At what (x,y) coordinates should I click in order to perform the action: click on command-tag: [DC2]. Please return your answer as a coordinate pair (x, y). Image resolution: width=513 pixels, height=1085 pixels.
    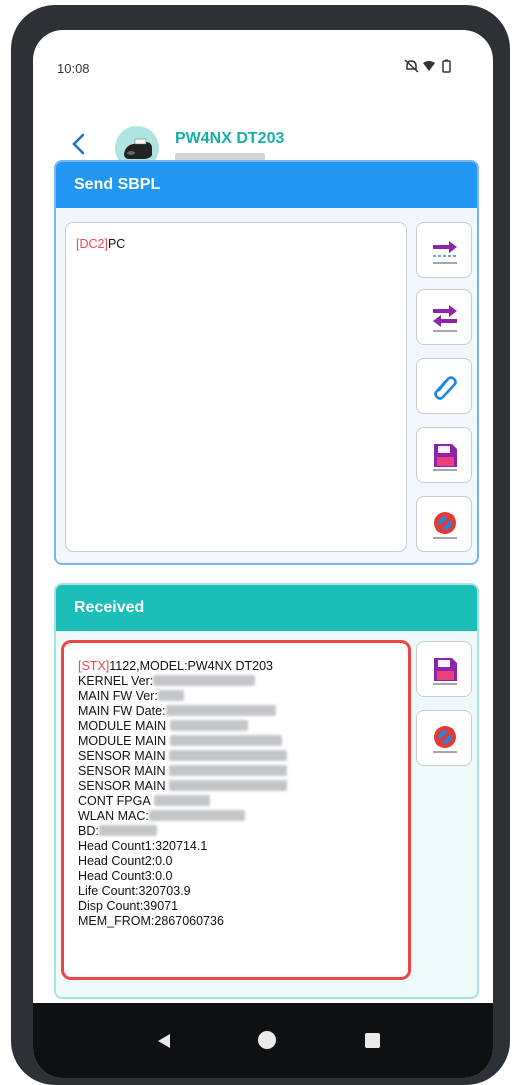
    Looking at the image, I should click on (92, 244).